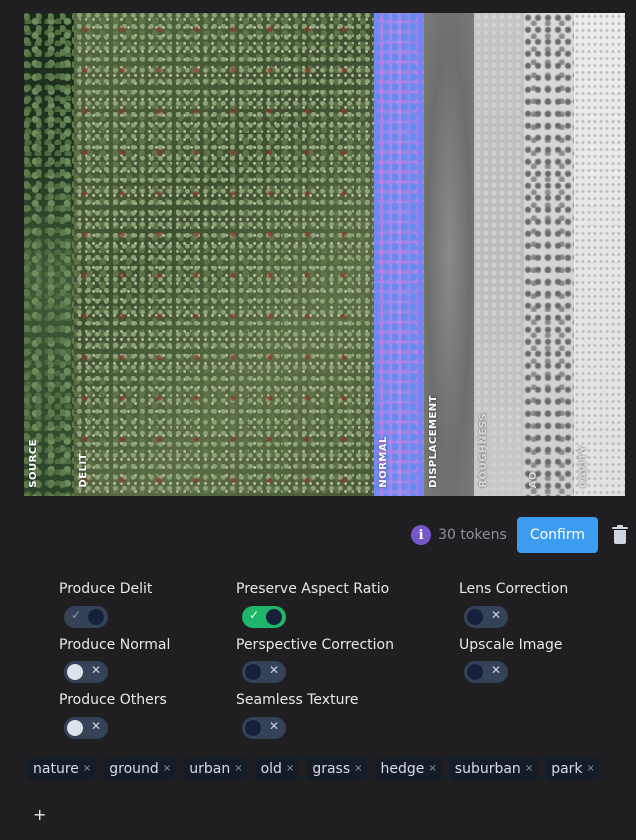 Image resolution: width=636 pixels, height=840 pixels. I want to click on strip-label-delit: DELIT, so click(83, 470).